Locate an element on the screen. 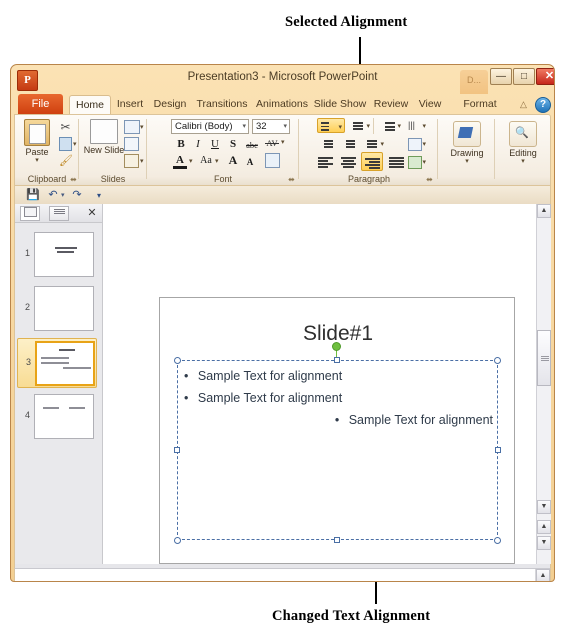  align-center-button is located at coordinates (348, 161).